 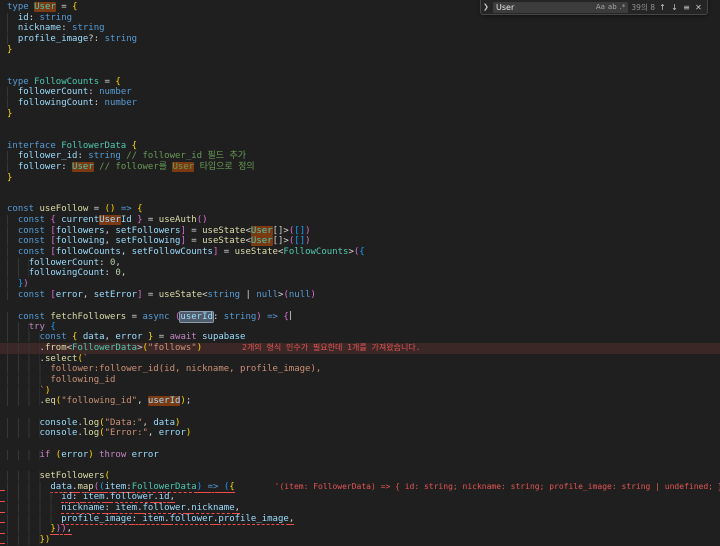 What do you see at coordinates (121, 38) in the screenshot?
I see `code-token: string` at bounding box center [121, 38].